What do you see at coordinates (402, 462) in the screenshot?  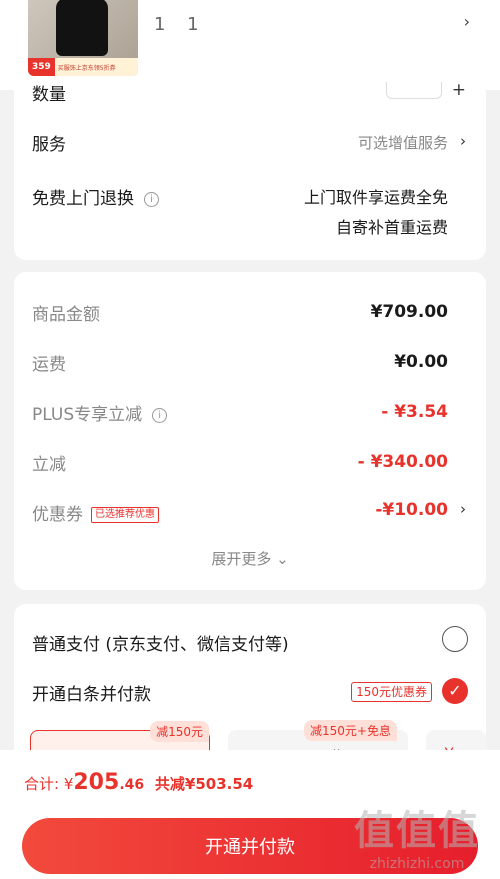 I see `instant-discount-value: - ¥340.00` at bounding box center [402, 462].